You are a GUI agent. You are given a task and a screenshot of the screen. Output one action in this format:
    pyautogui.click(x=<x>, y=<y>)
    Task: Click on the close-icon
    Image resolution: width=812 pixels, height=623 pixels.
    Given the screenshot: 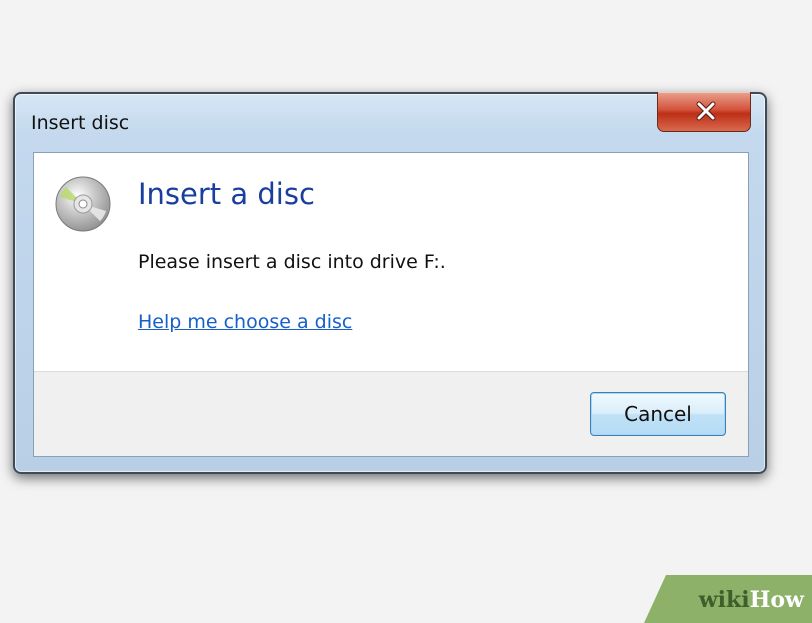 What is the action you would take?
    pyautogui.click(x=706, y=111)
    